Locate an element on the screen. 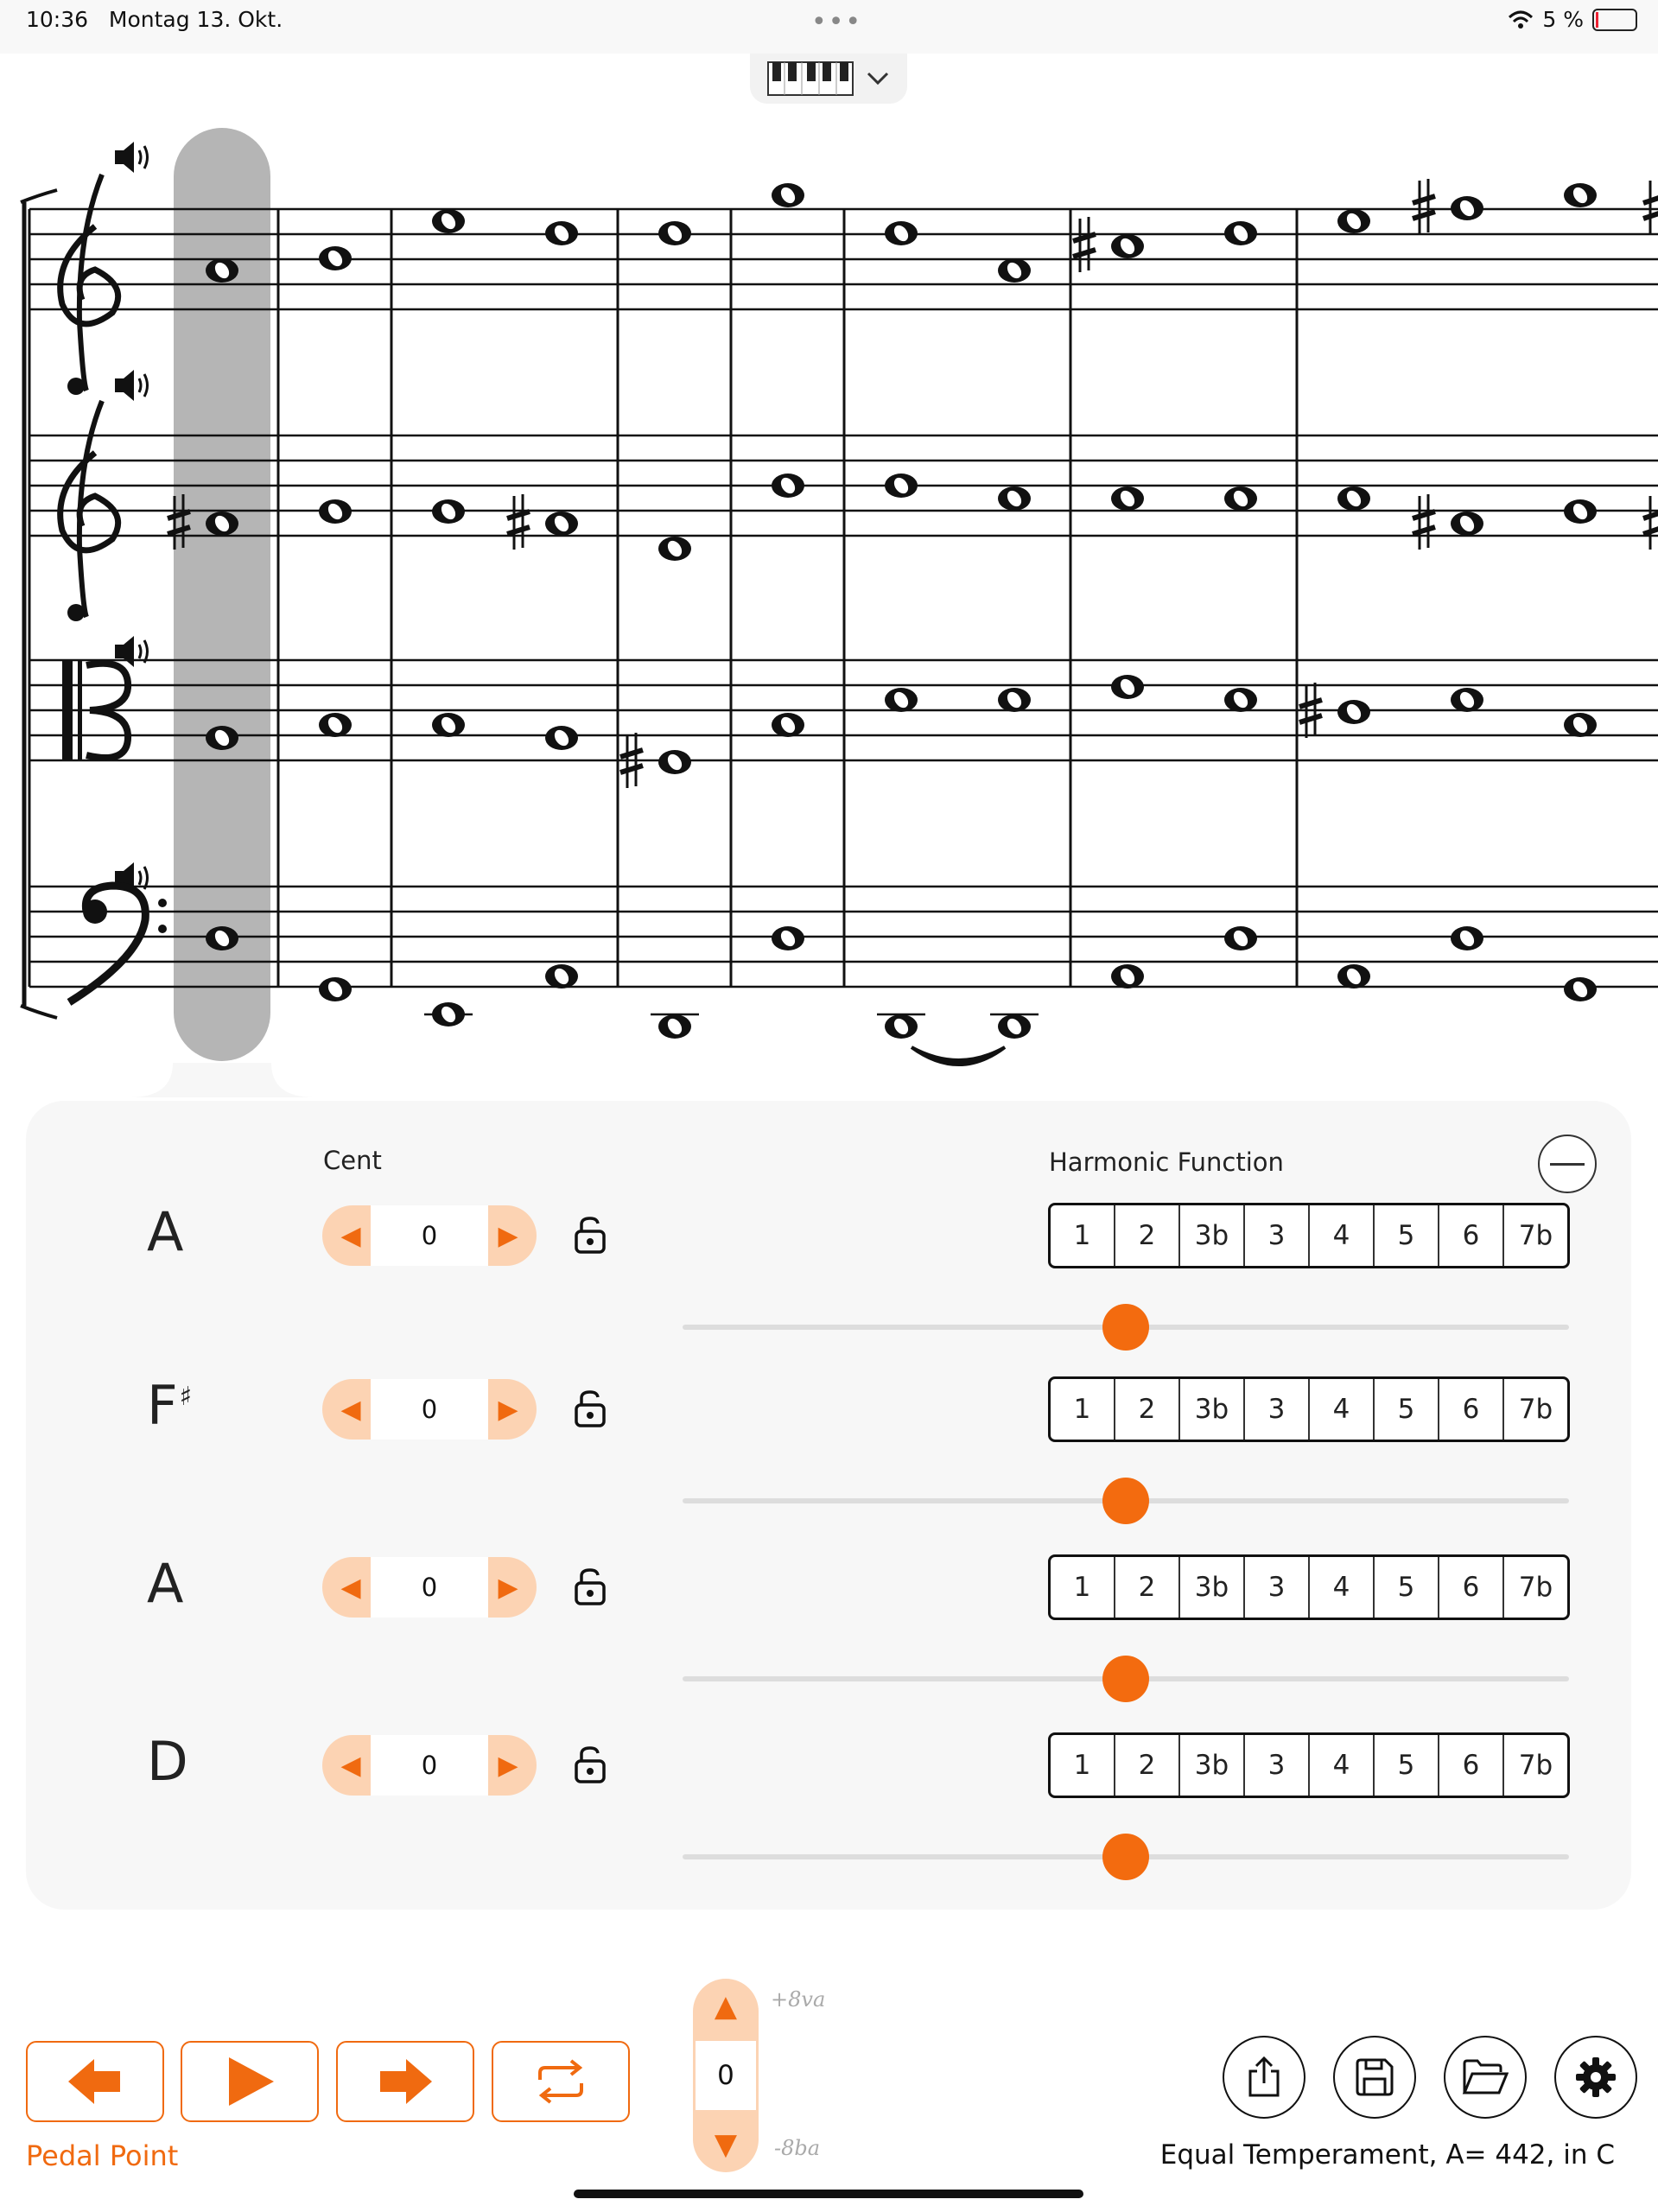 Image resolution: width=1658 pixels, height=2212 pixels. play-icon is located at coordinates (251, 2081).